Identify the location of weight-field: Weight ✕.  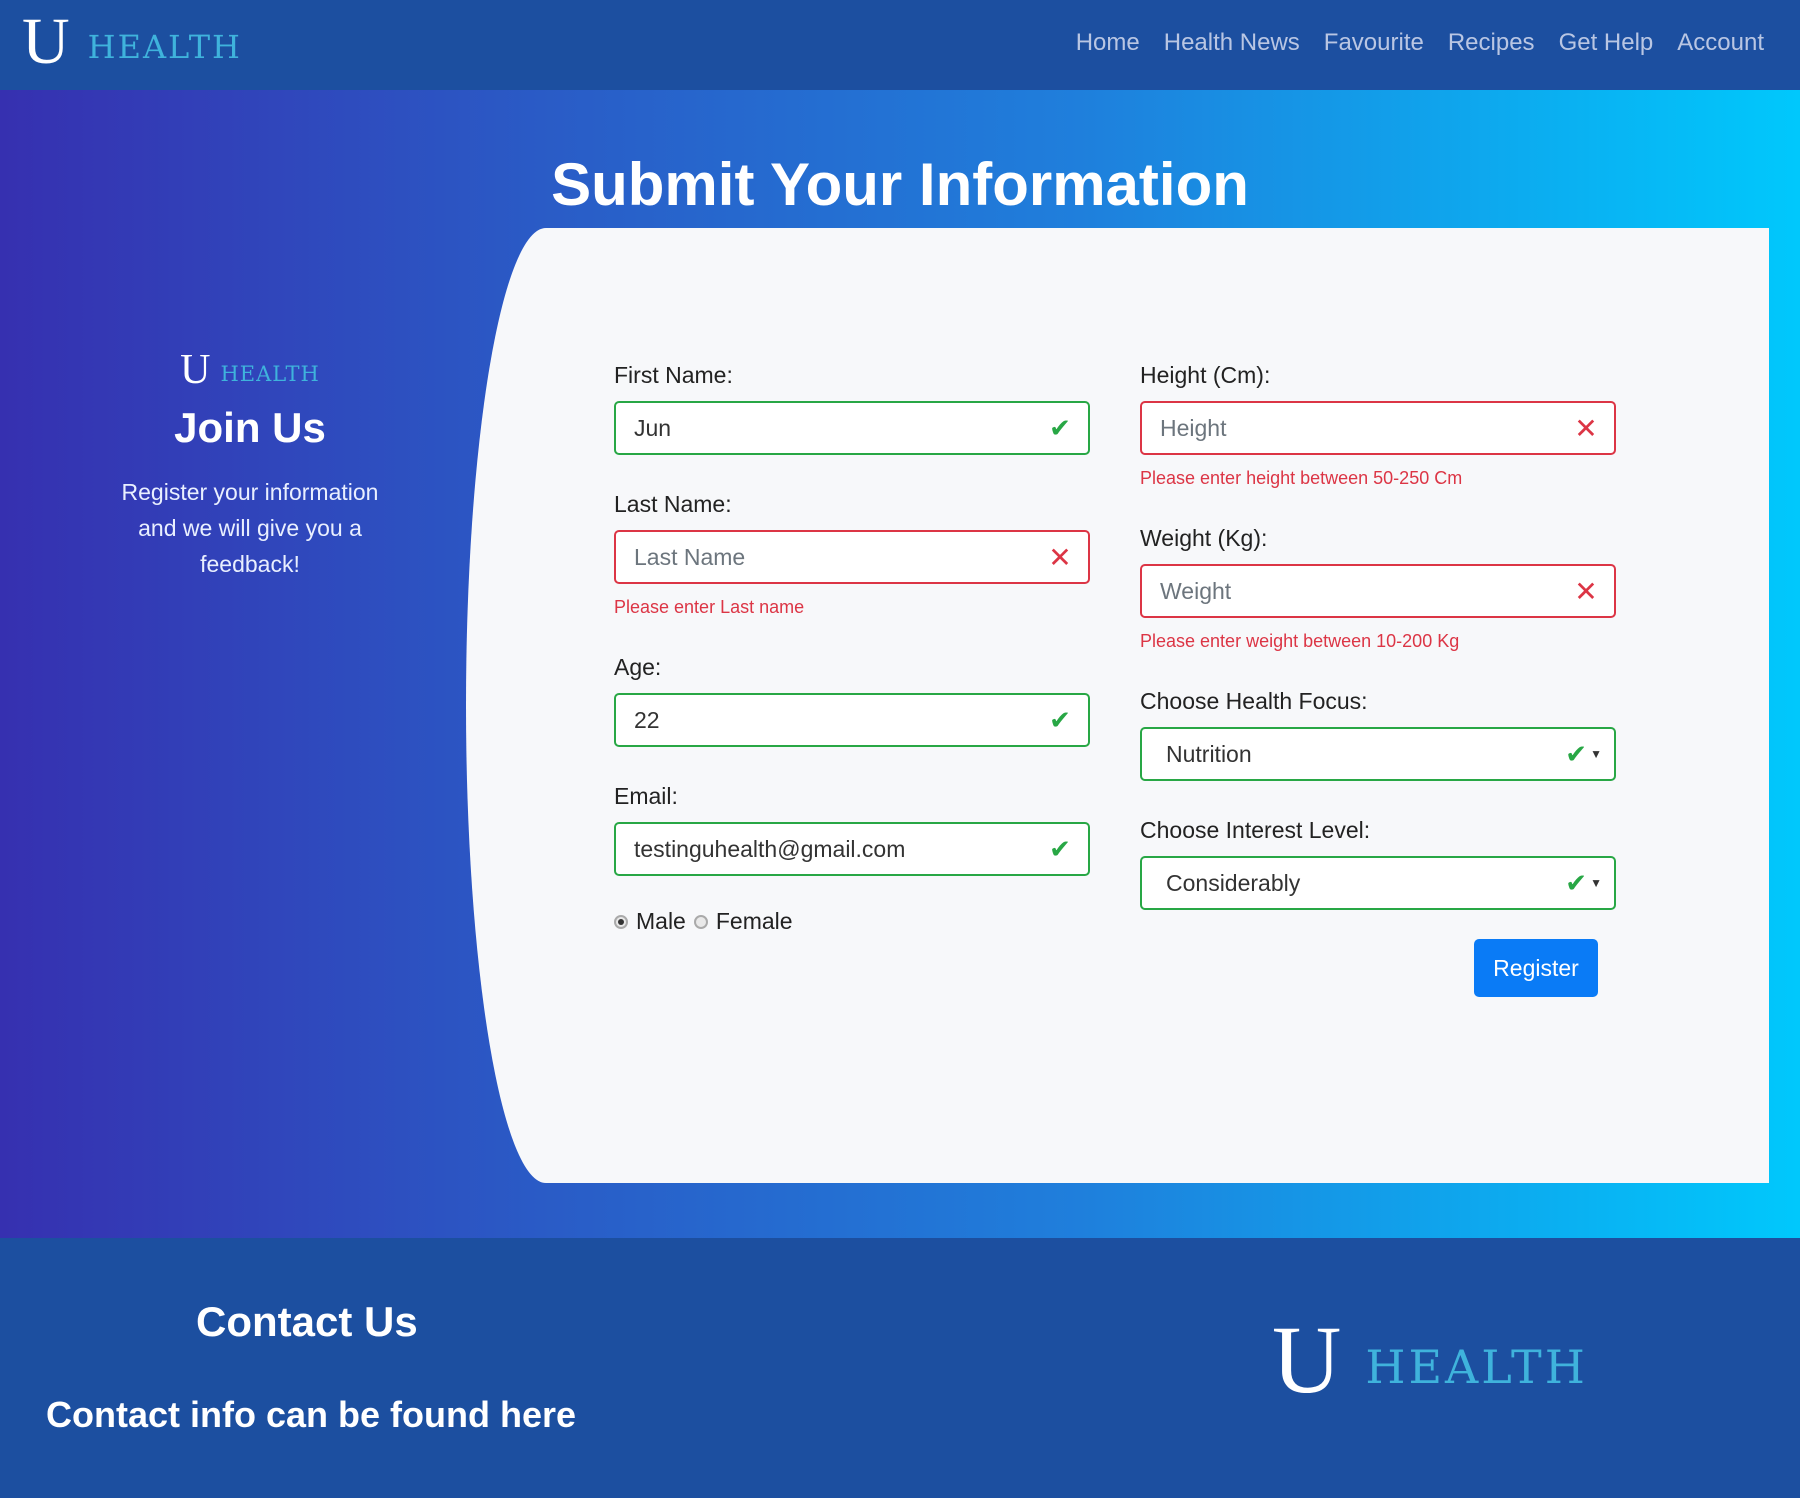
(1378, 591).